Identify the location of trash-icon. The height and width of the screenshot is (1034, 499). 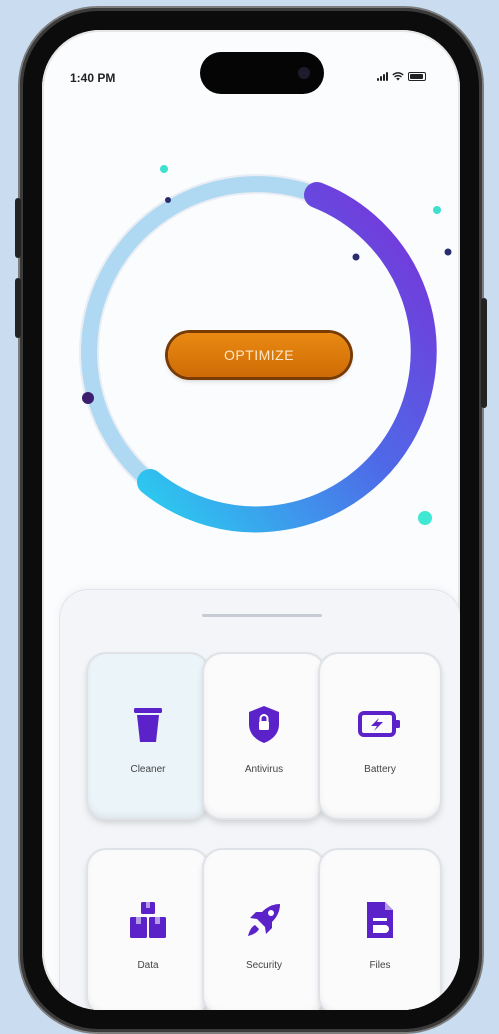
(148, 724).